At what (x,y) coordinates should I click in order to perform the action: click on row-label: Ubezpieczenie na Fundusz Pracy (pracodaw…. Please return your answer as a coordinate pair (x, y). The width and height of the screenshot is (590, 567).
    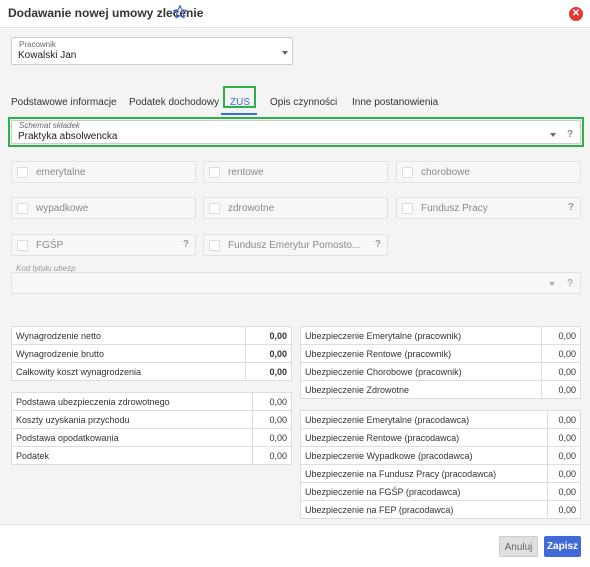
    Looking at the image, I should click on (424, 473).